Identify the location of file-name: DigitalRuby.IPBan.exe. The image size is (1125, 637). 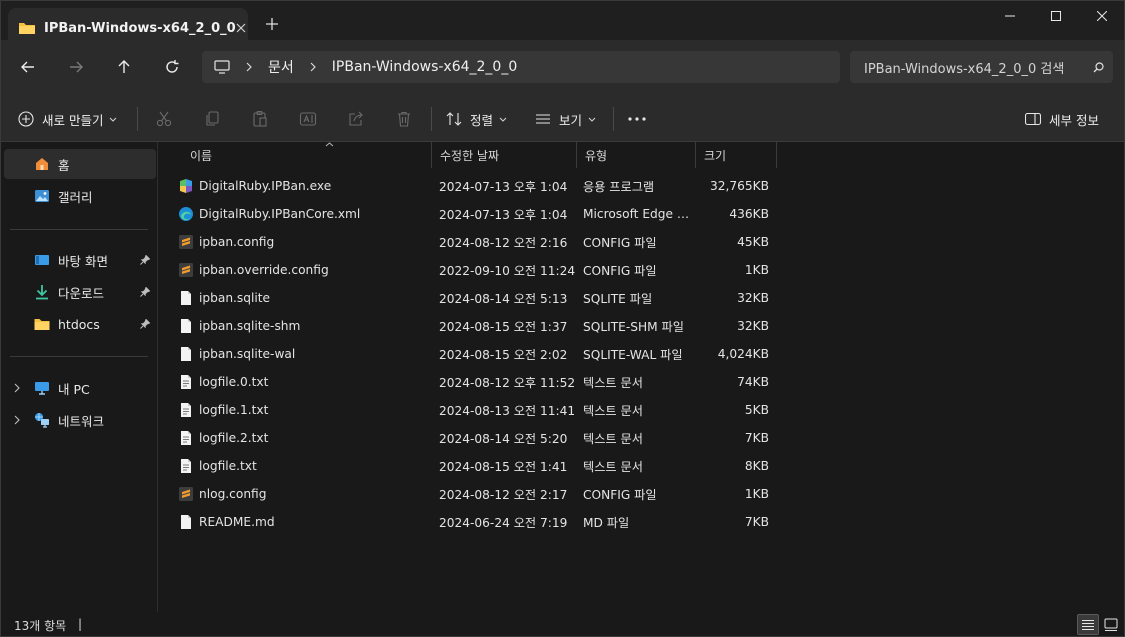
(265, 186).